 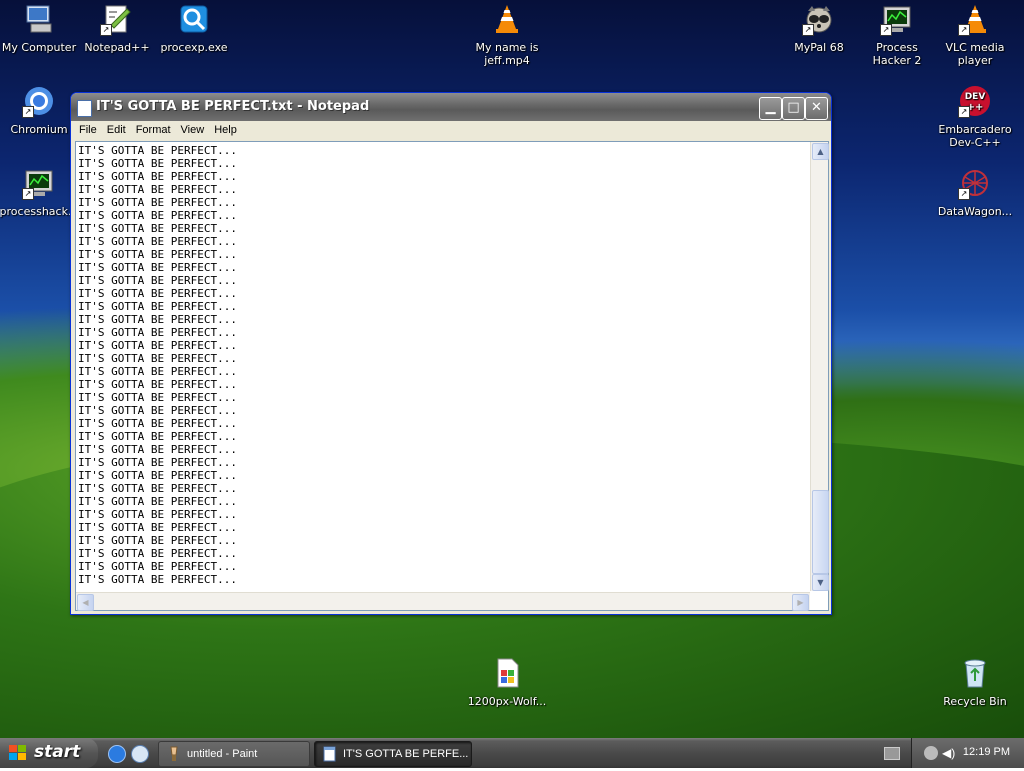 I want to click on recycle-bin-icon, so click(x=975, y=673).